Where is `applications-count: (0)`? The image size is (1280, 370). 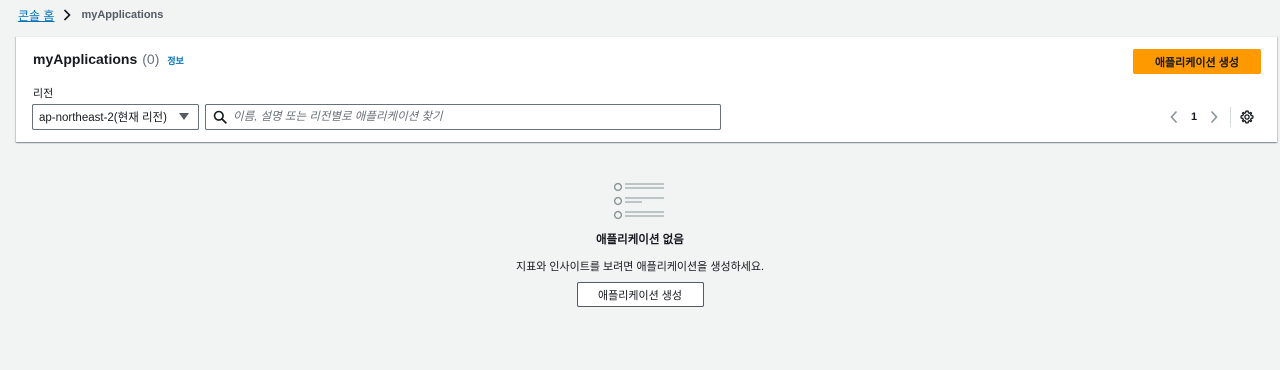 applications-count: (0) is located at coordinates (151, 59).